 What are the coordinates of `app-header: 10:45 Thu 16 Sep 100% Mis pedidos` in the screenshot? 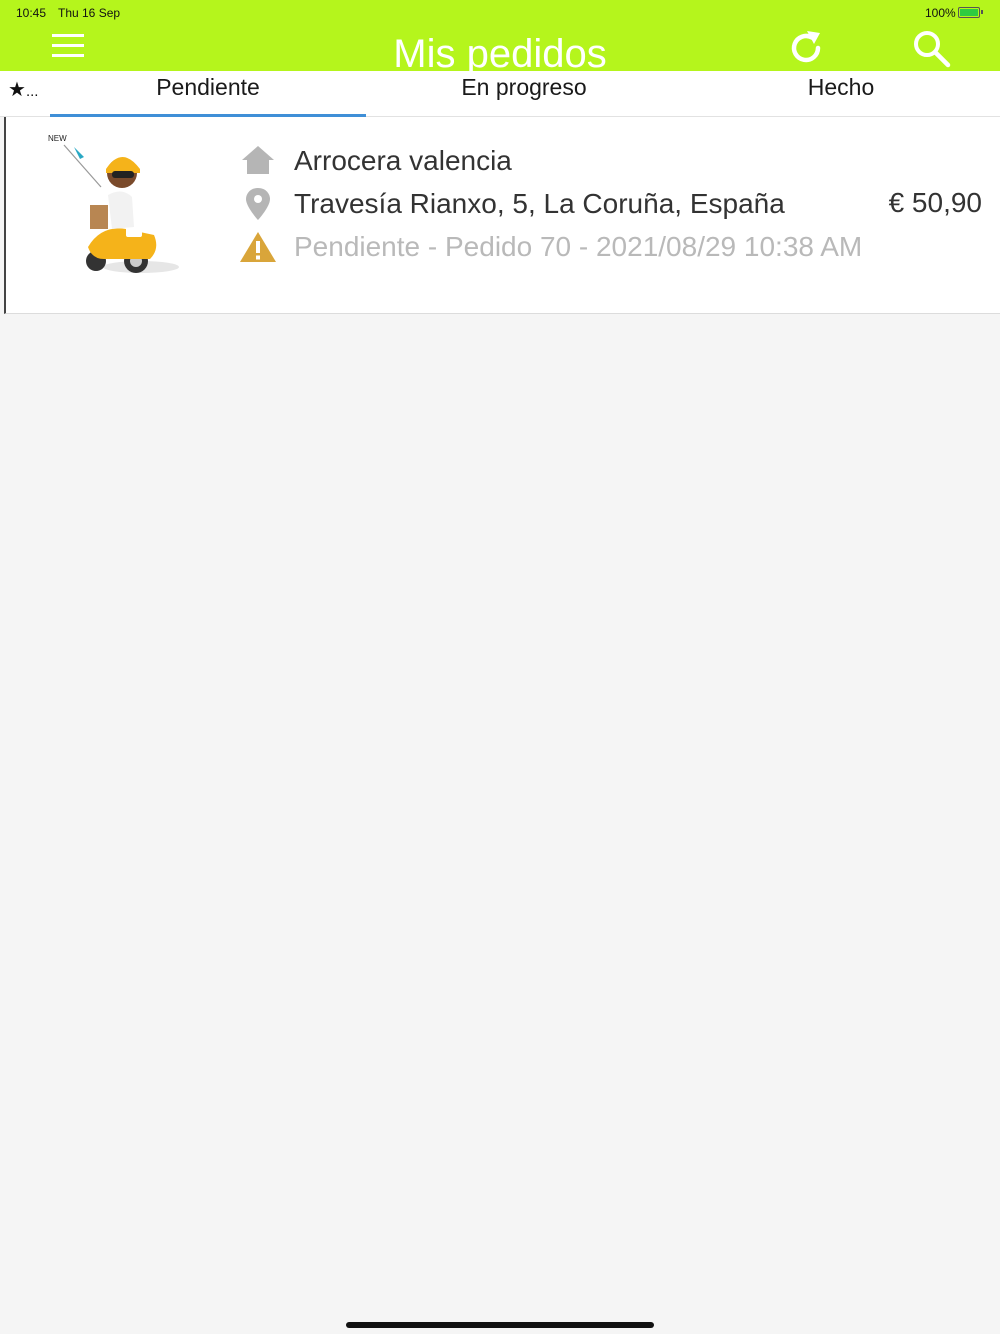 It's located at (500, 35).